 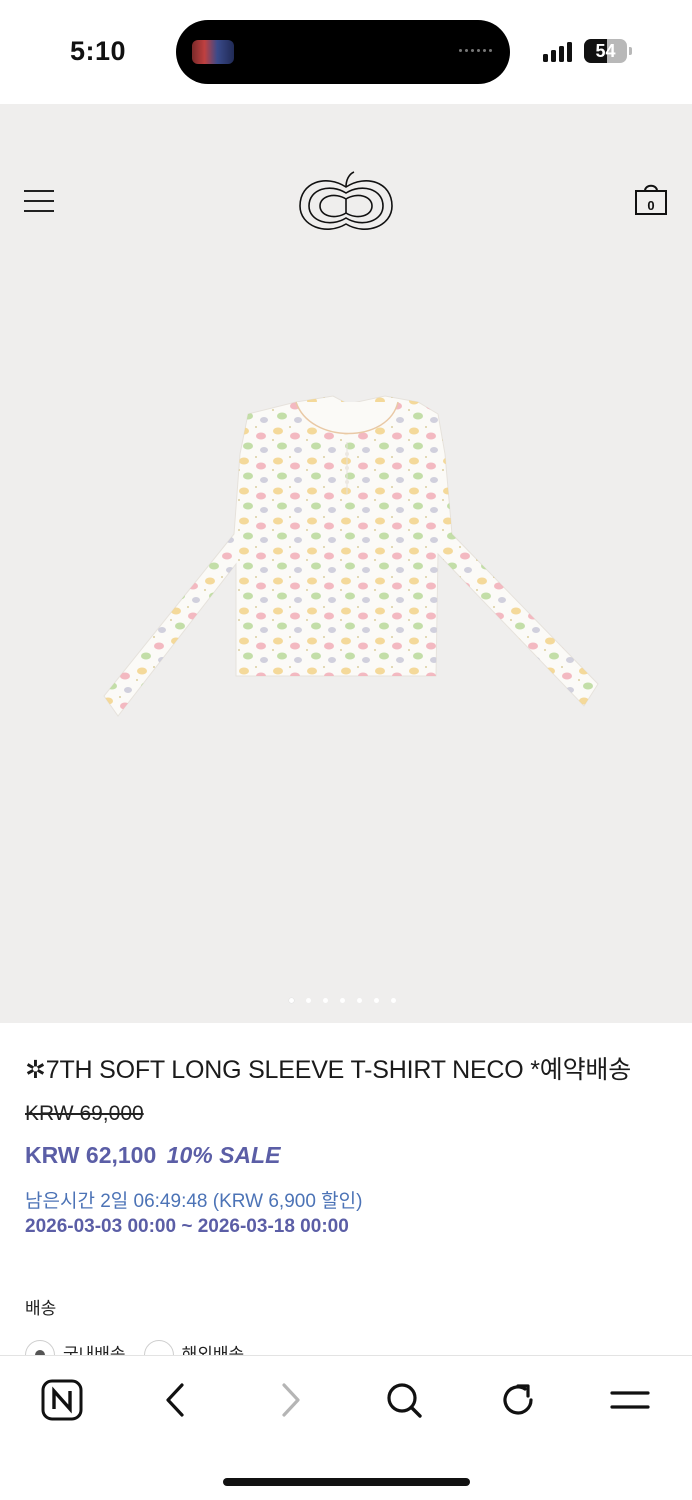 What do you see at coordinates (94, 1350) in the screenshot?
I see `shipping-option-label: 국내배송` at bounding box center [94, 1350].